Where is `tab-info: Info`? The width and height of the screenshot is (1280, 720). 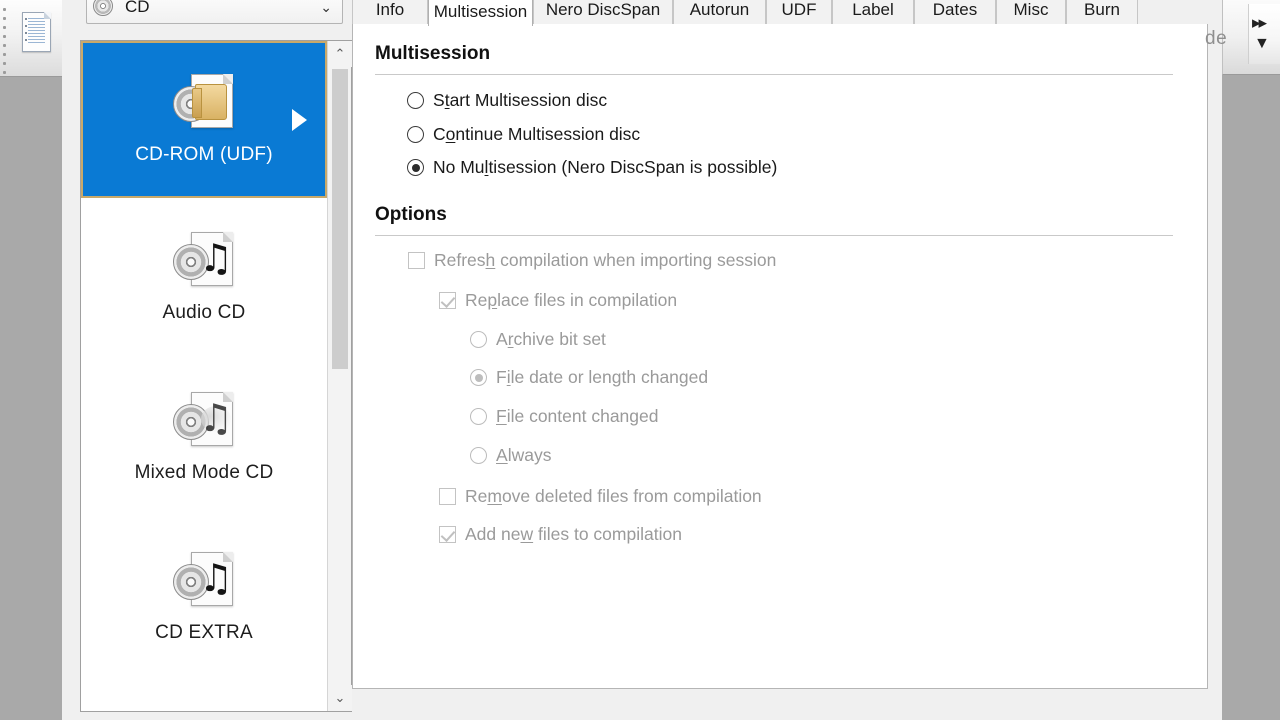
tab-info: Info is located at coordinates (390, 12).